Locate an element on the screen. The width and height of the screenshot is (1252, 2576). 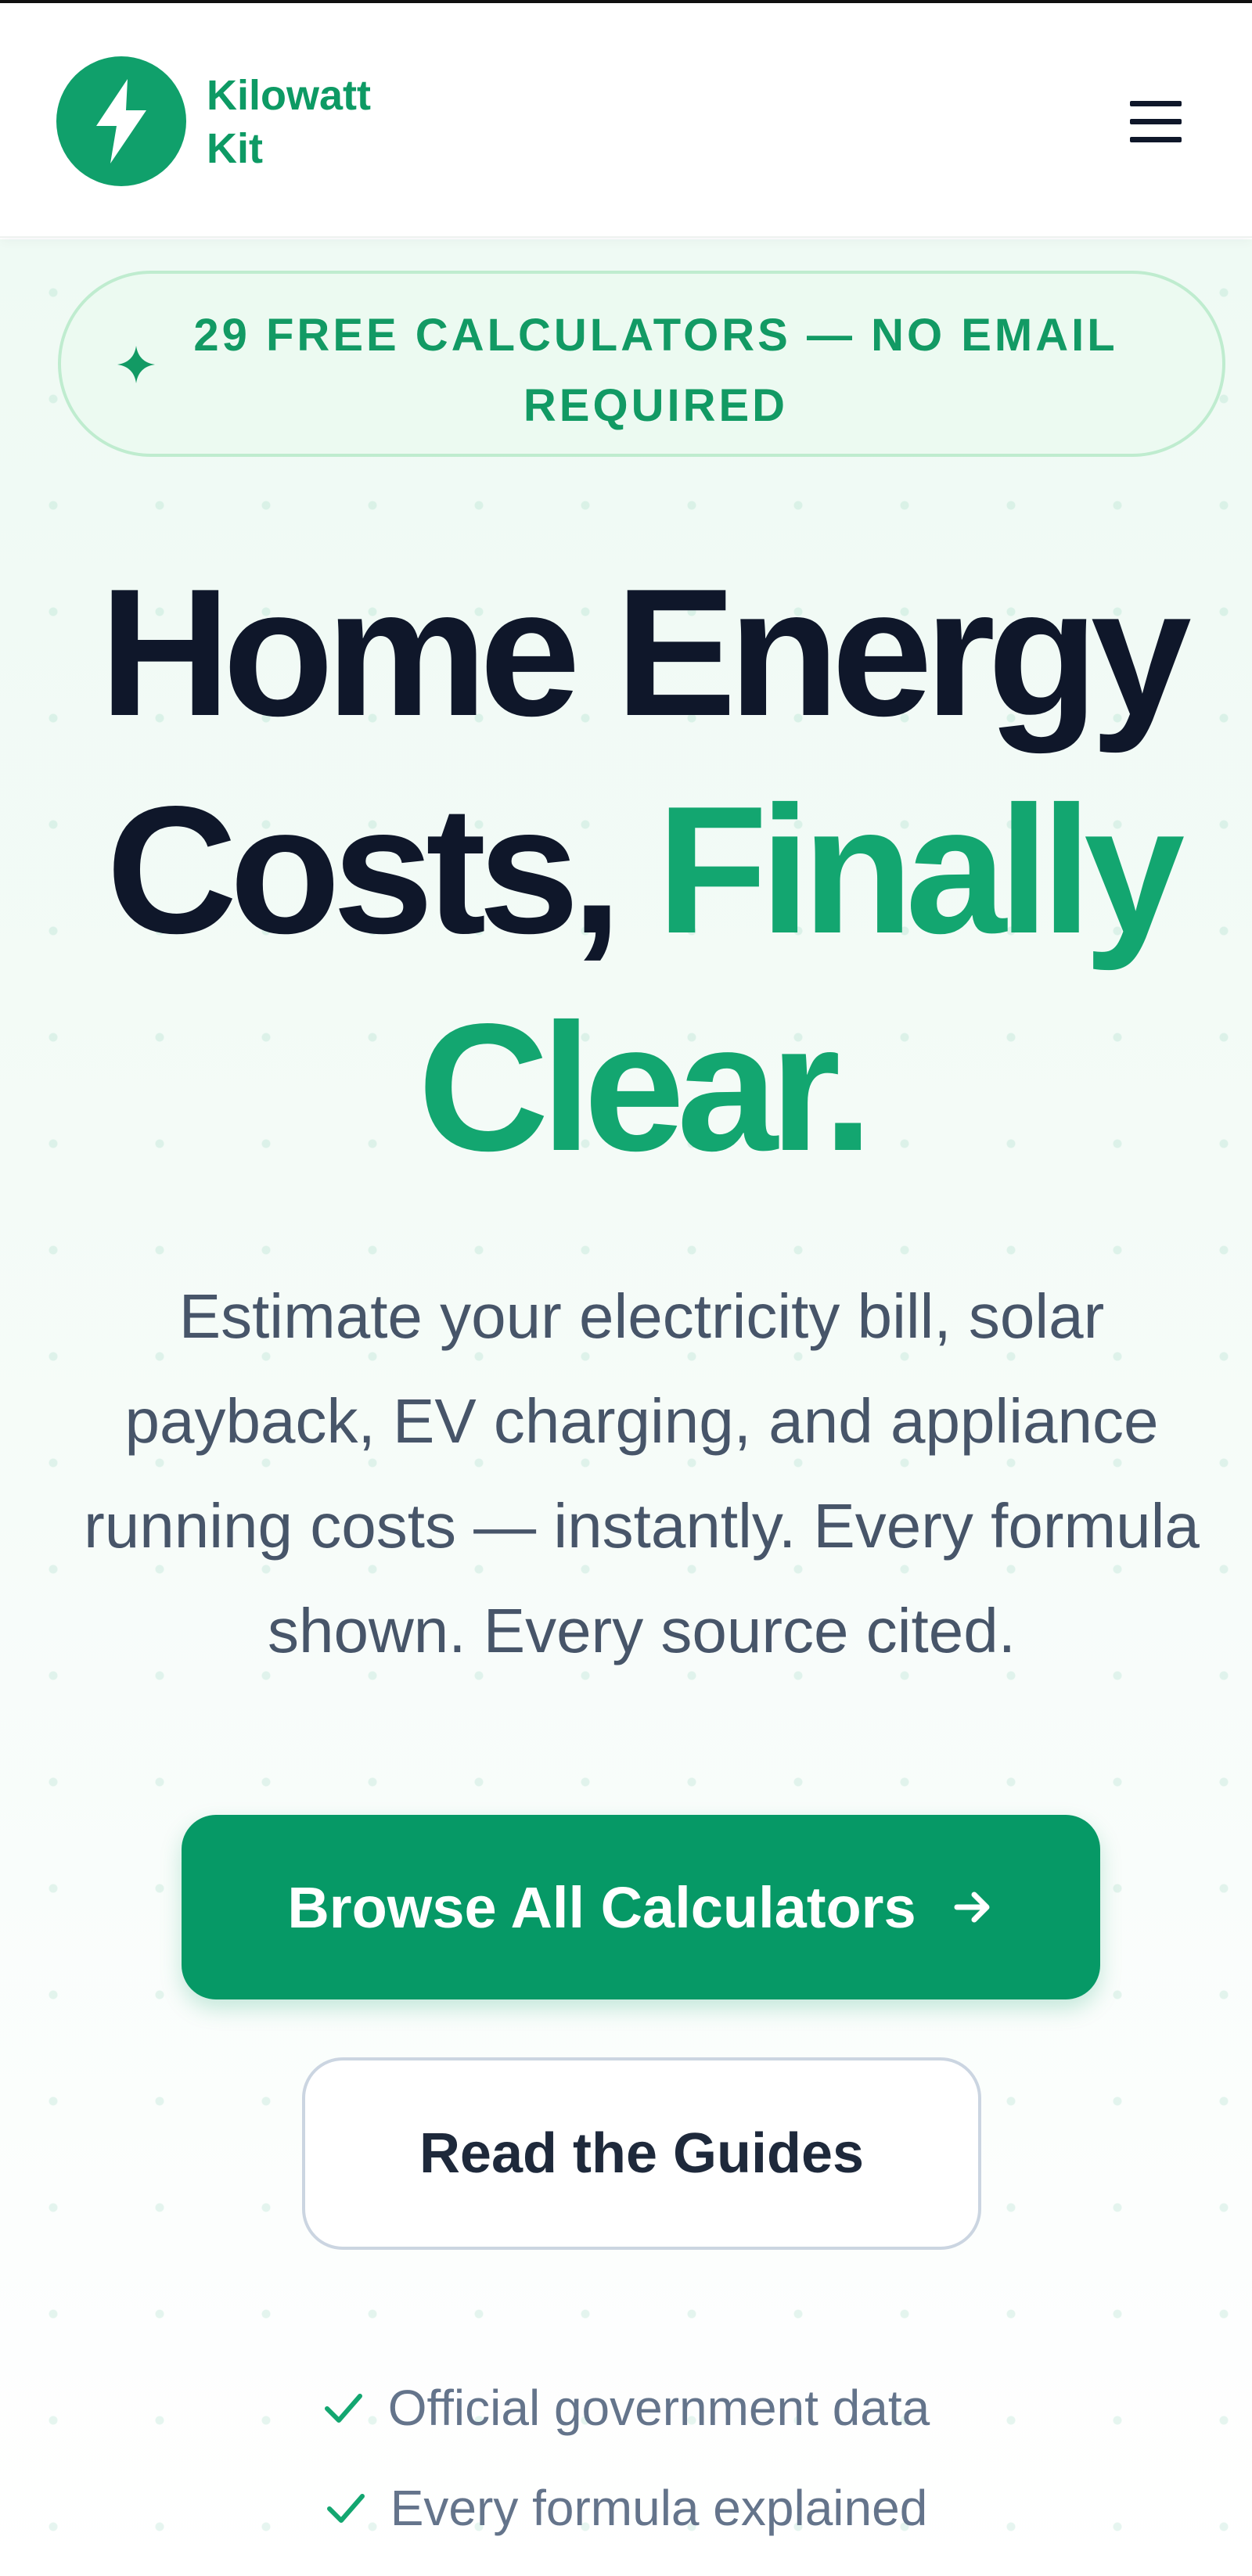
arrow-right-icon is located at coordinates (972, 1908).